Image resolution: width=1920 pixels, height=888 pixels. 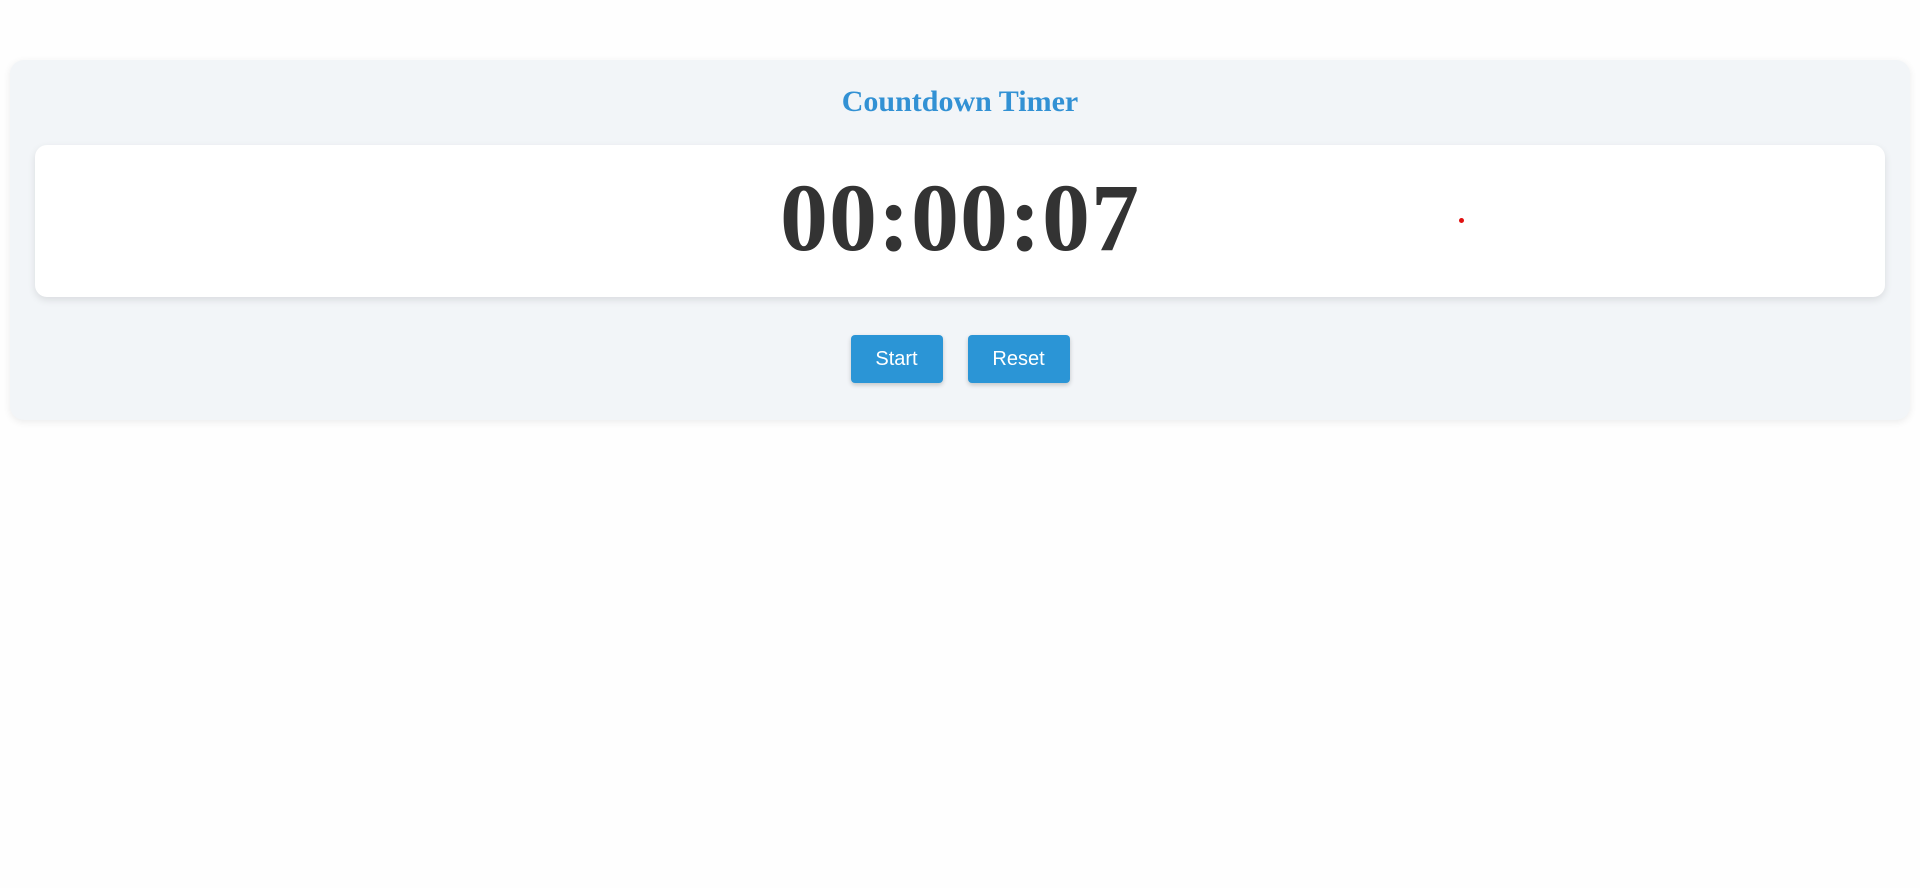 I want to click on red-dot-indicator, so click(x=1461, y=220).